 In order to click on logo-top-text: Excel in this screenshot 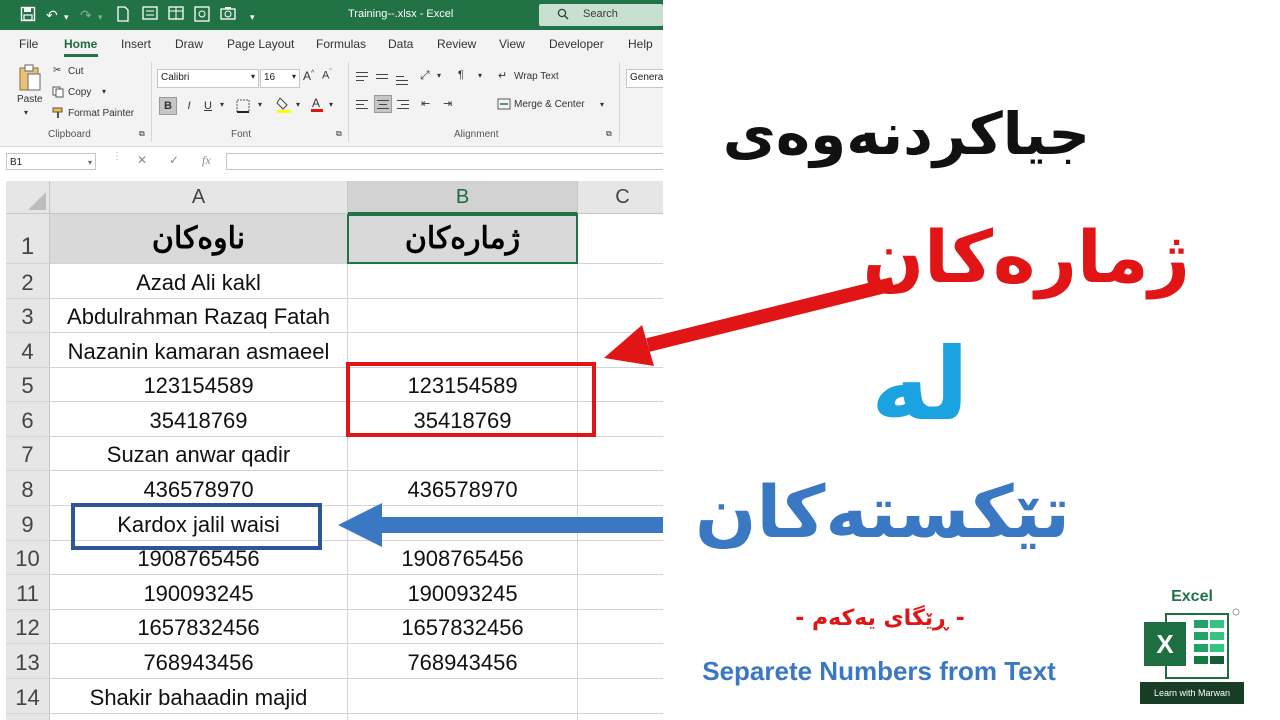, I will do `click(1192, 596)`.